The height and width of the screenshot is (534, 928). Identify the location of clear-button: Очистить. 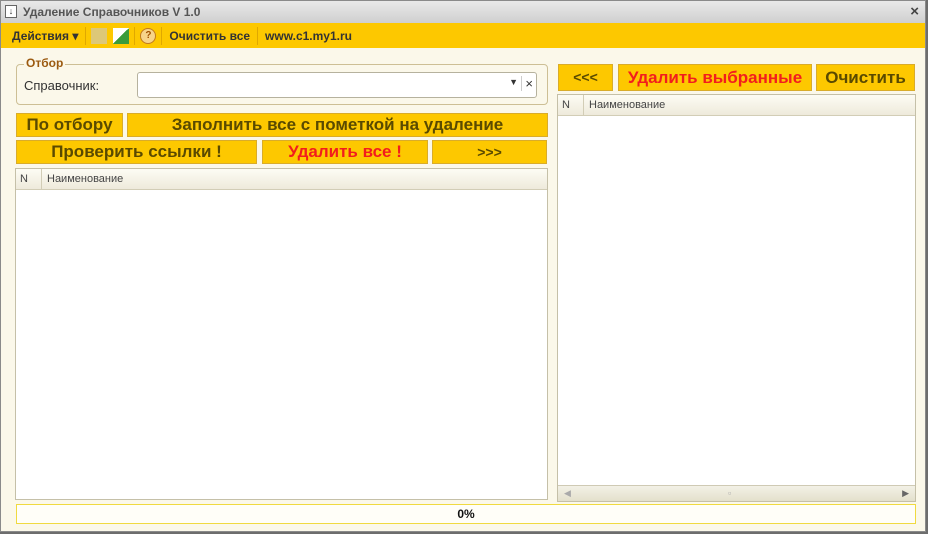
(865, 77).